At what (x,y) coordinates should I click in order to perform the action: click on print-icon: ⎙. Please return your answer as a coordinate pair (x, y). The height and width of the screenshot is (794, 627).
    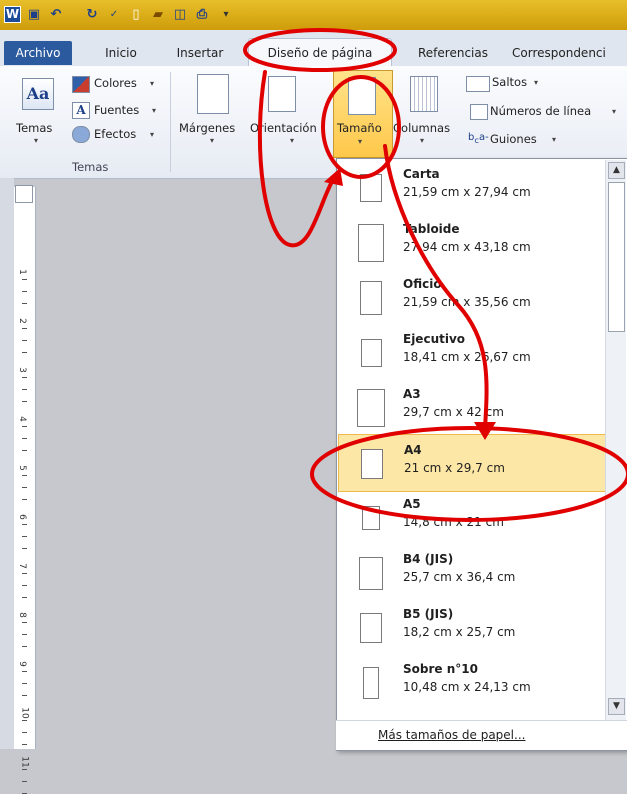
    Looking at the image, I should click on (202, 15).